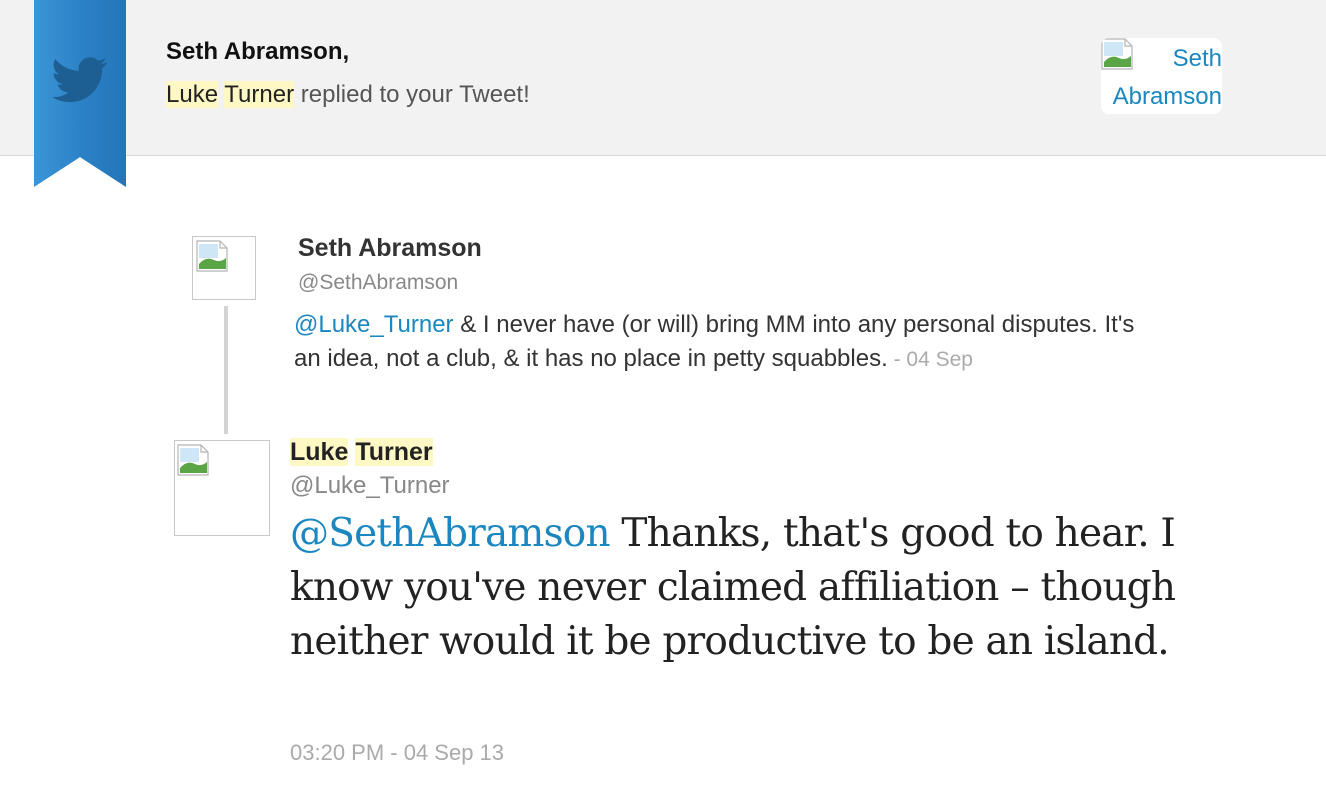  Describe the element at coordinates (222, 488) in the screenshot. I see `luke-avatar` at that location.